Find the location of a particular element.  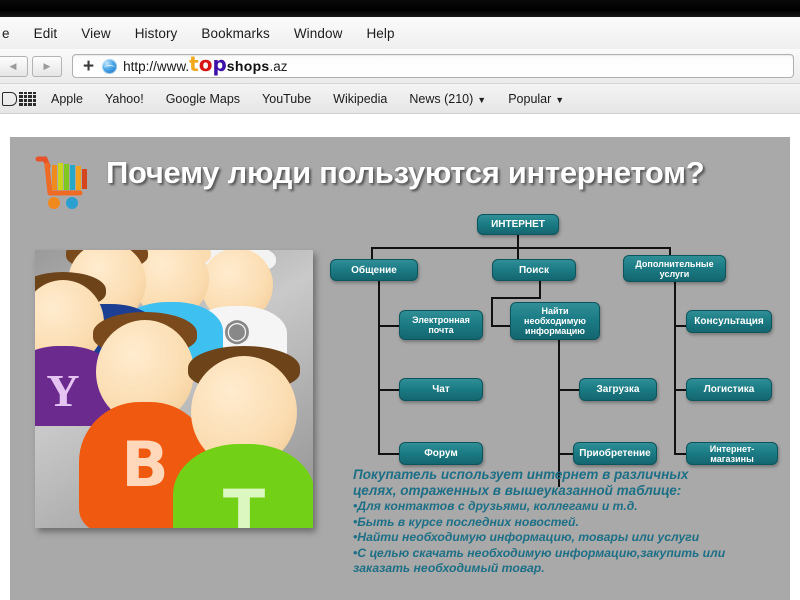

edge-branch1-spine is located at coordinates (379, 366).